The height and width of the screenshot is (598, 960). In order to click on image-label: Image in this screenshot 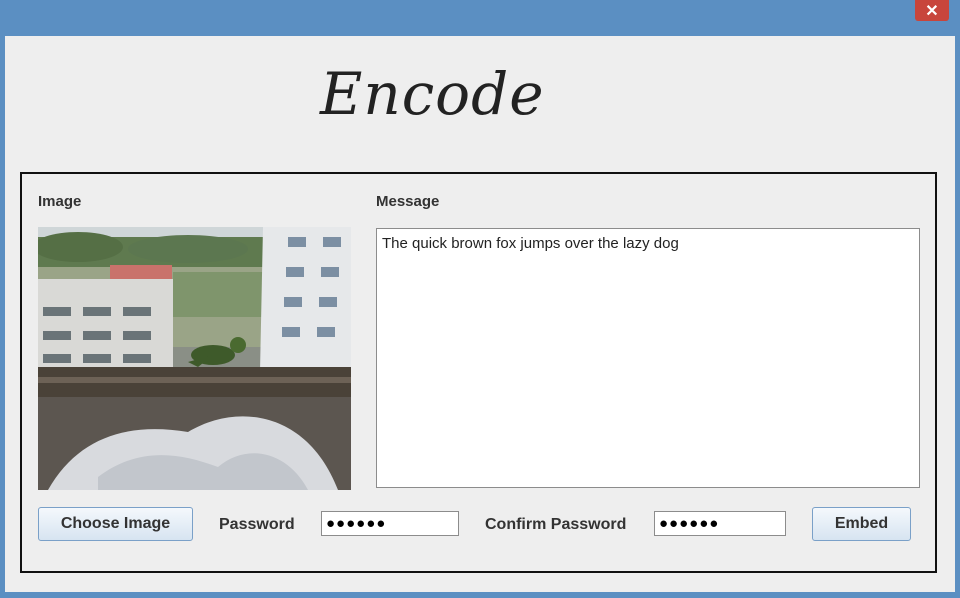, I will do `click(60, 201)`.